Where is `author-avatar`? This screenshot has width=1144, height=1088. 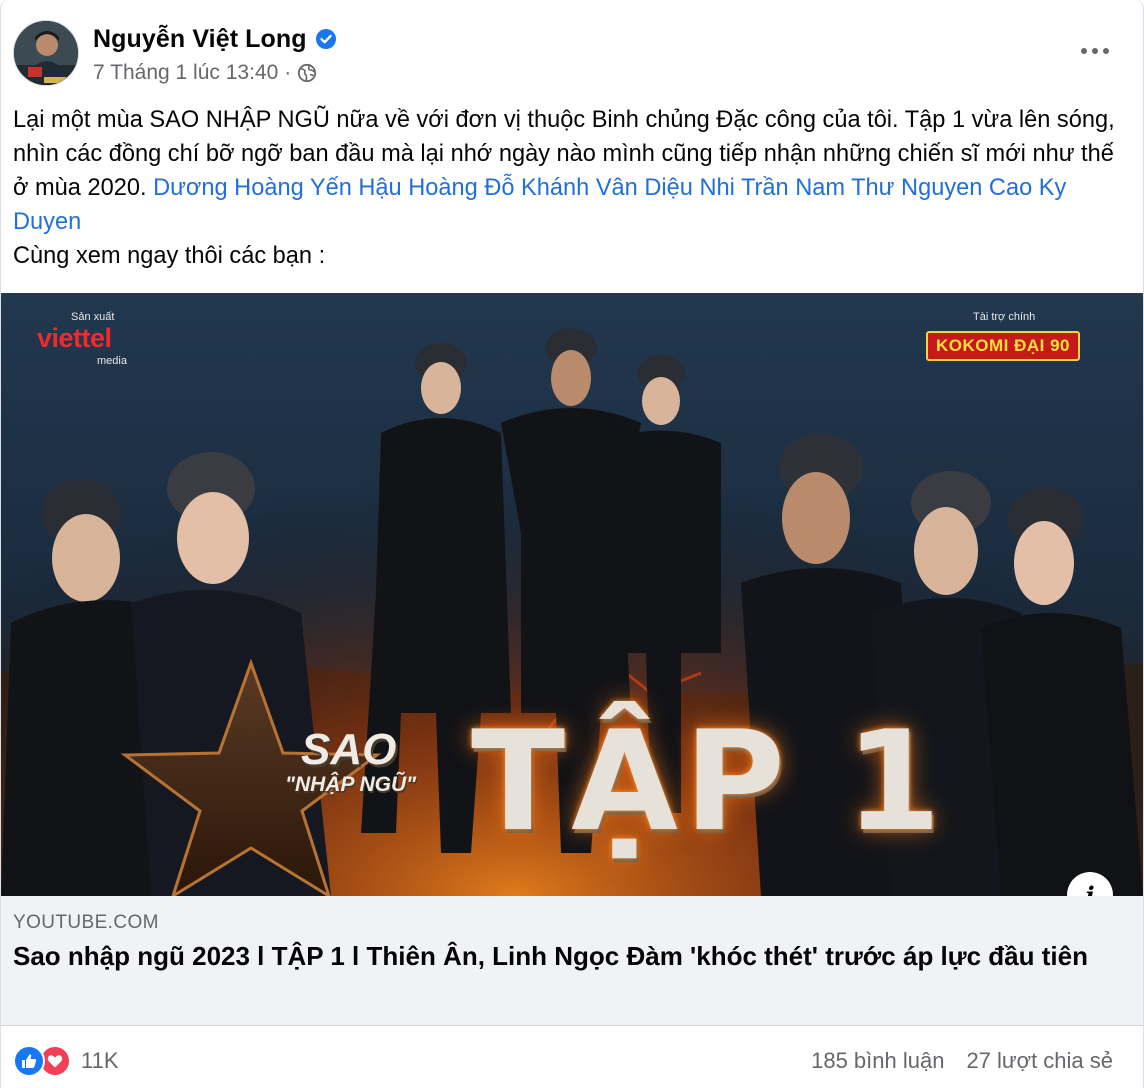
author-avatar is located at coordinates (46, 53).